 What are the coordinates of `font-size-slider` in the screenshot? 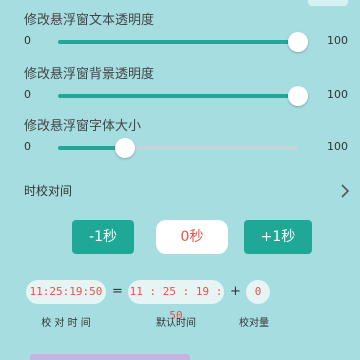 It's located at (178, 148).